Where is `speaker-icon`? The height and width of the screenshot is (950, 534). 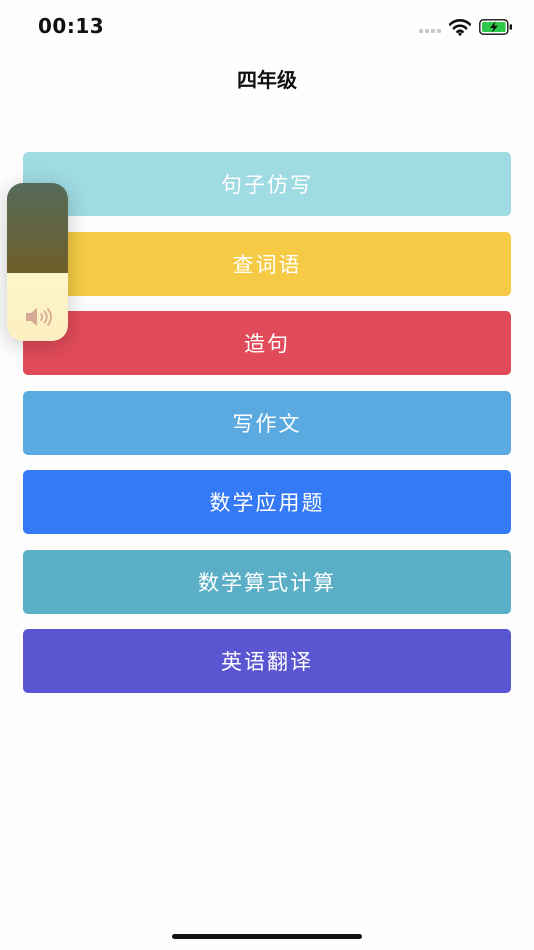
speaker-icon is located at coordinates (39, 317).